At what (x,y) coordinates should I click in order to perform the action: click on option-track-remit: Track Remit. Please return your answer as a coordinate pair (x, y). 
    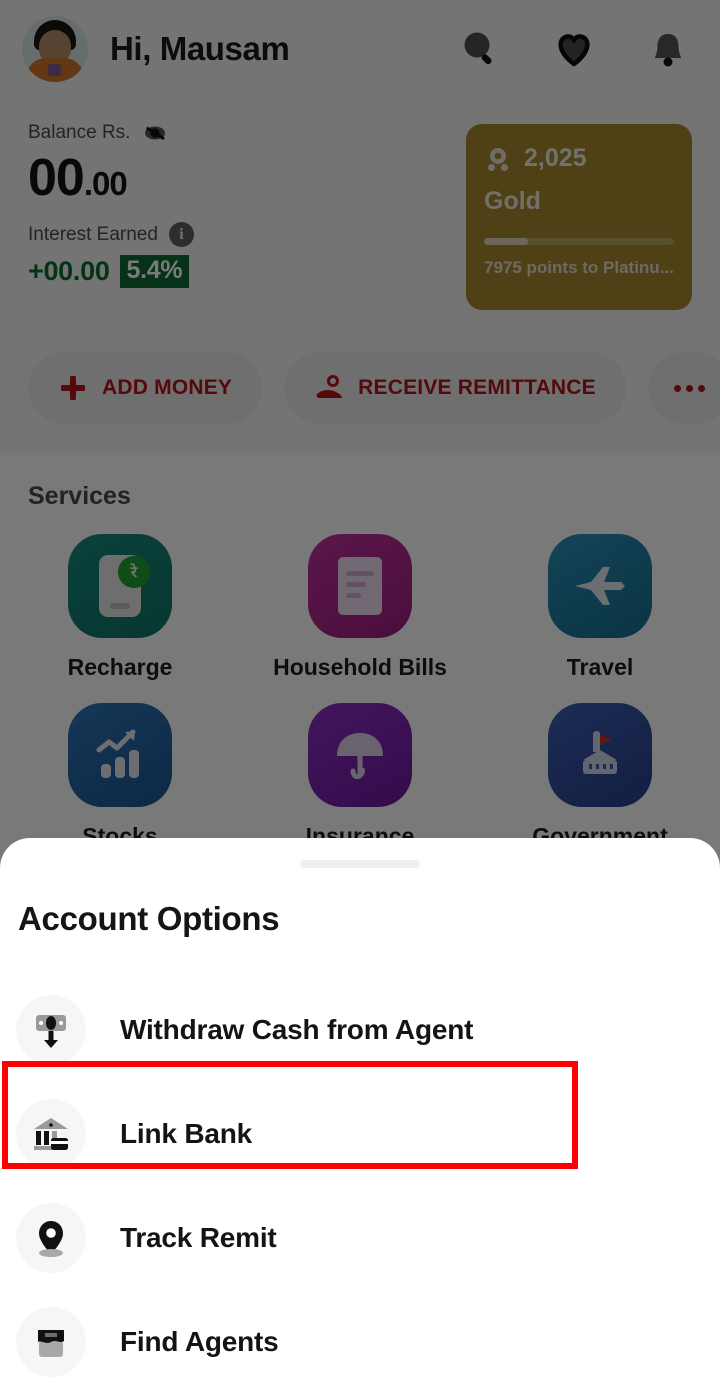
    Looking at the image, I should click on (360, 1238).